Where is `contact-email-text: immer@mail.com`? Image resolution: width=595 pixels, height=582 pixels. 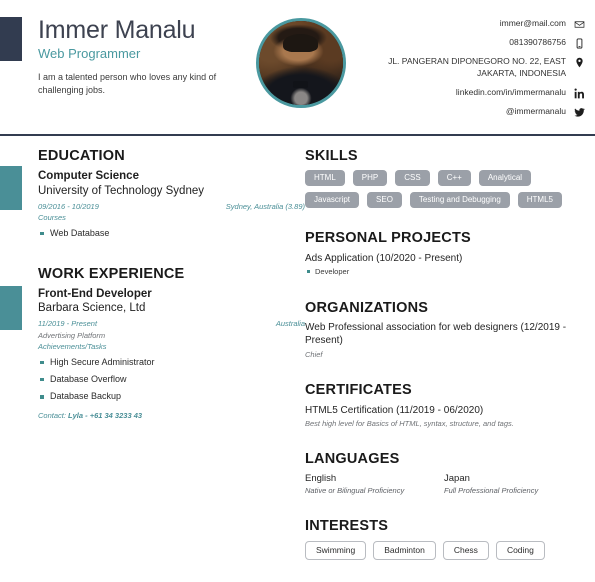
contact-email-text: immer@mail.com is located at coordinates (532, 23).